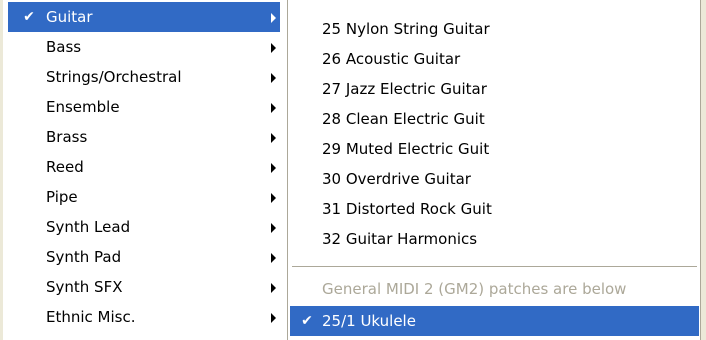 The image size is (706, 340). I want to click on patch-label: 28 Clean Electric Guit, so click(403, 119).